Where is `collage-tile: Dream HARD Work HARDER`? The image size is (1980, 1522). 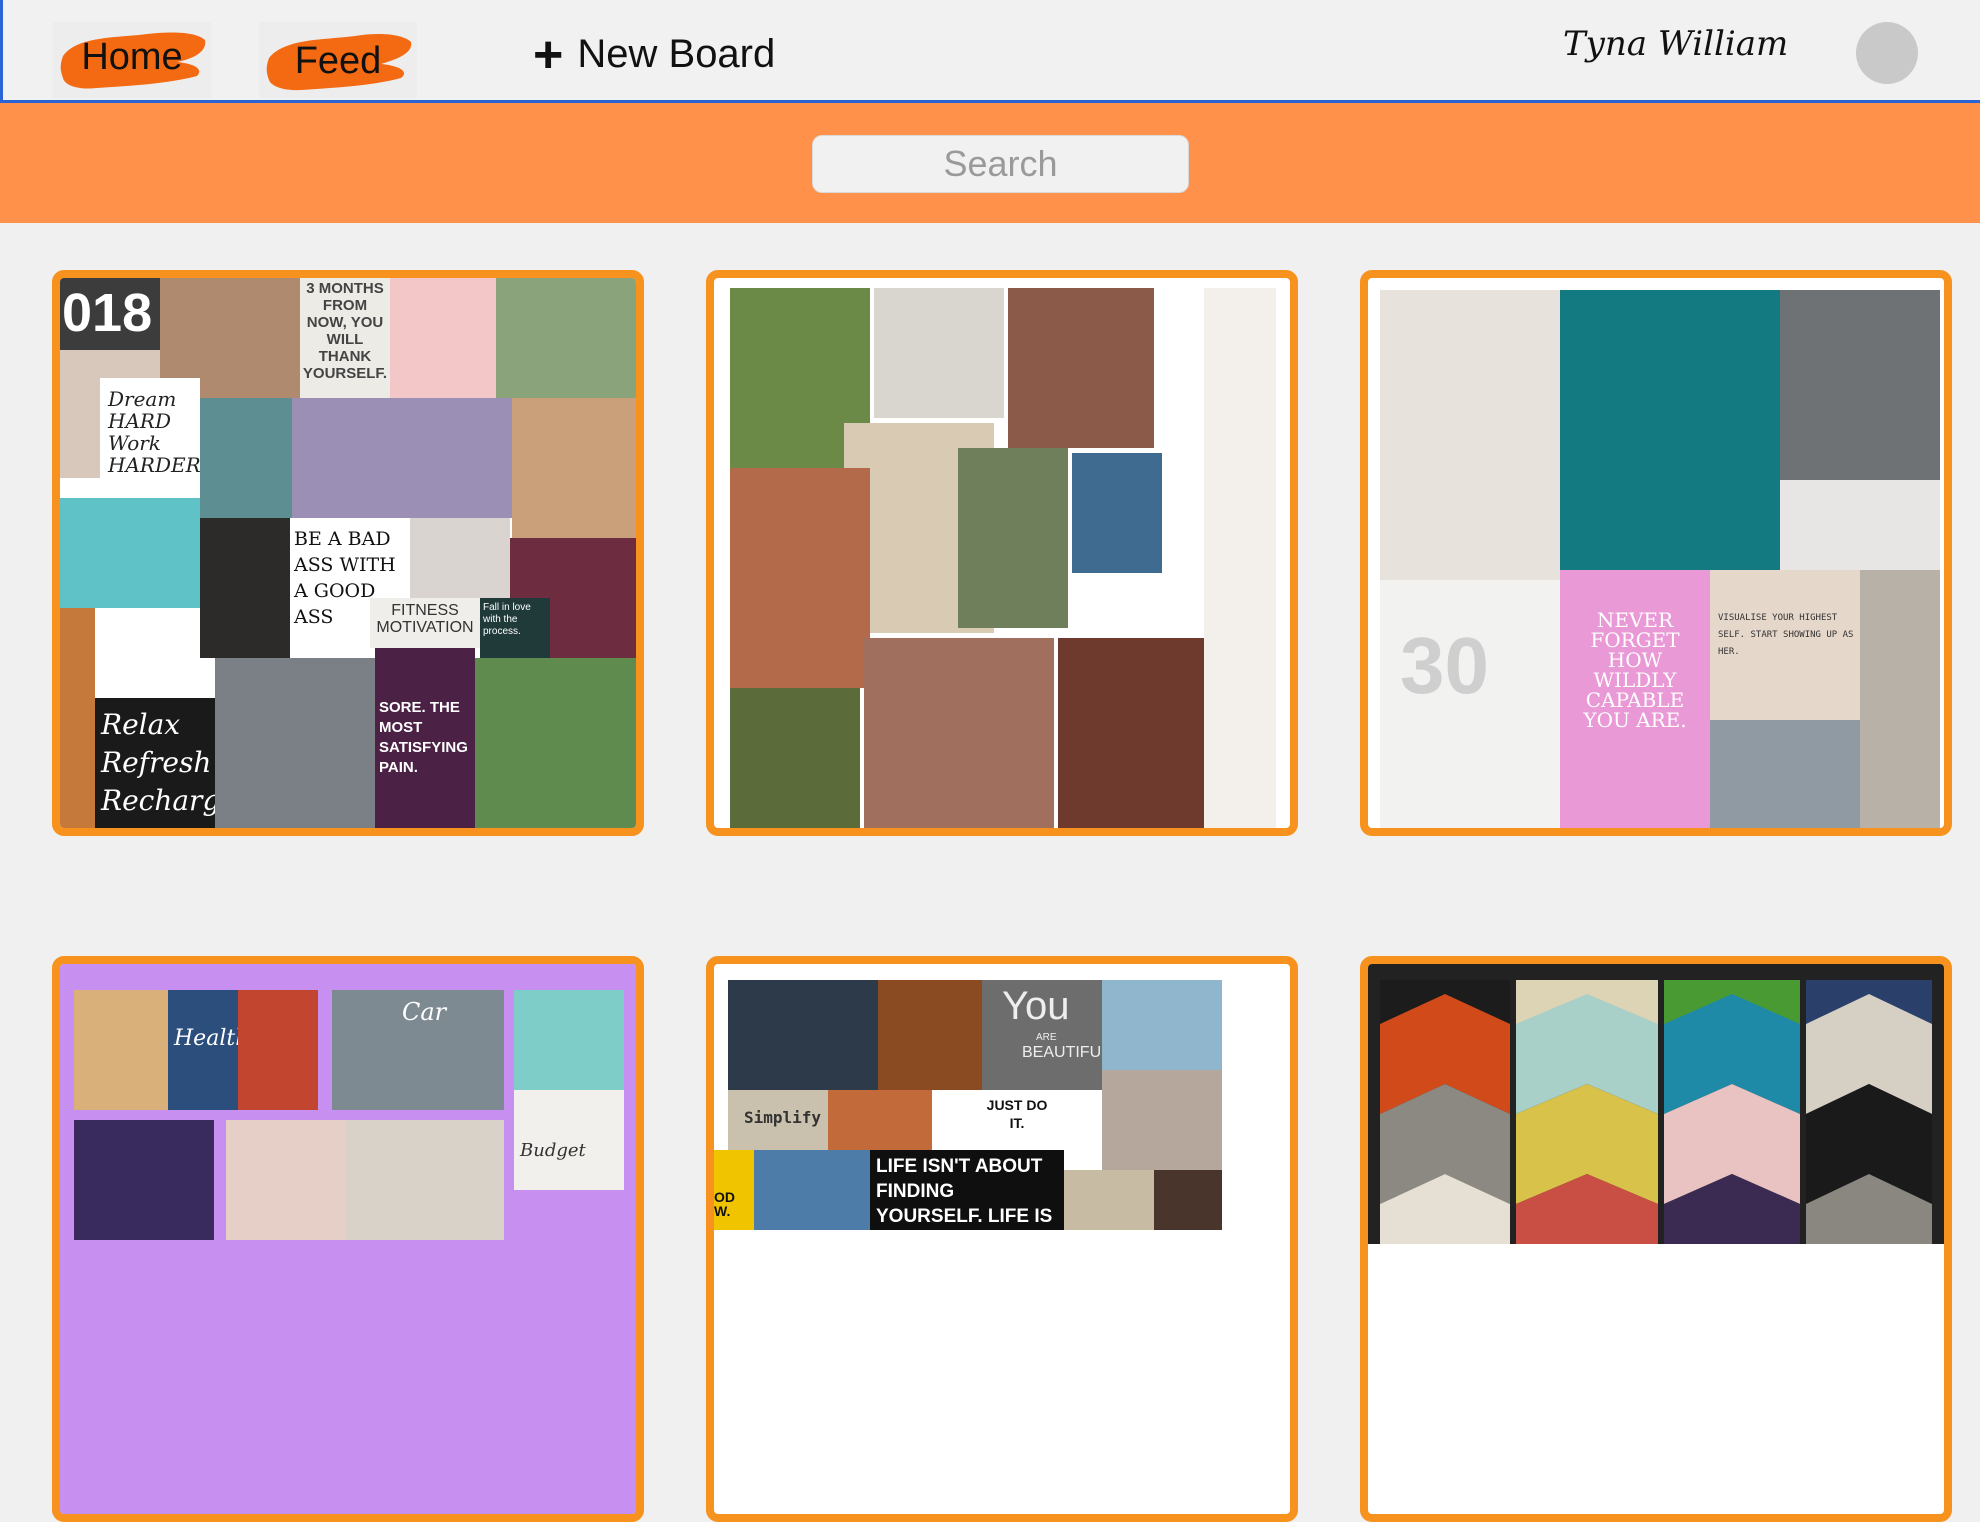 collage-tile: Dream HARD Work HARDER is located at coordinates (150, 438).